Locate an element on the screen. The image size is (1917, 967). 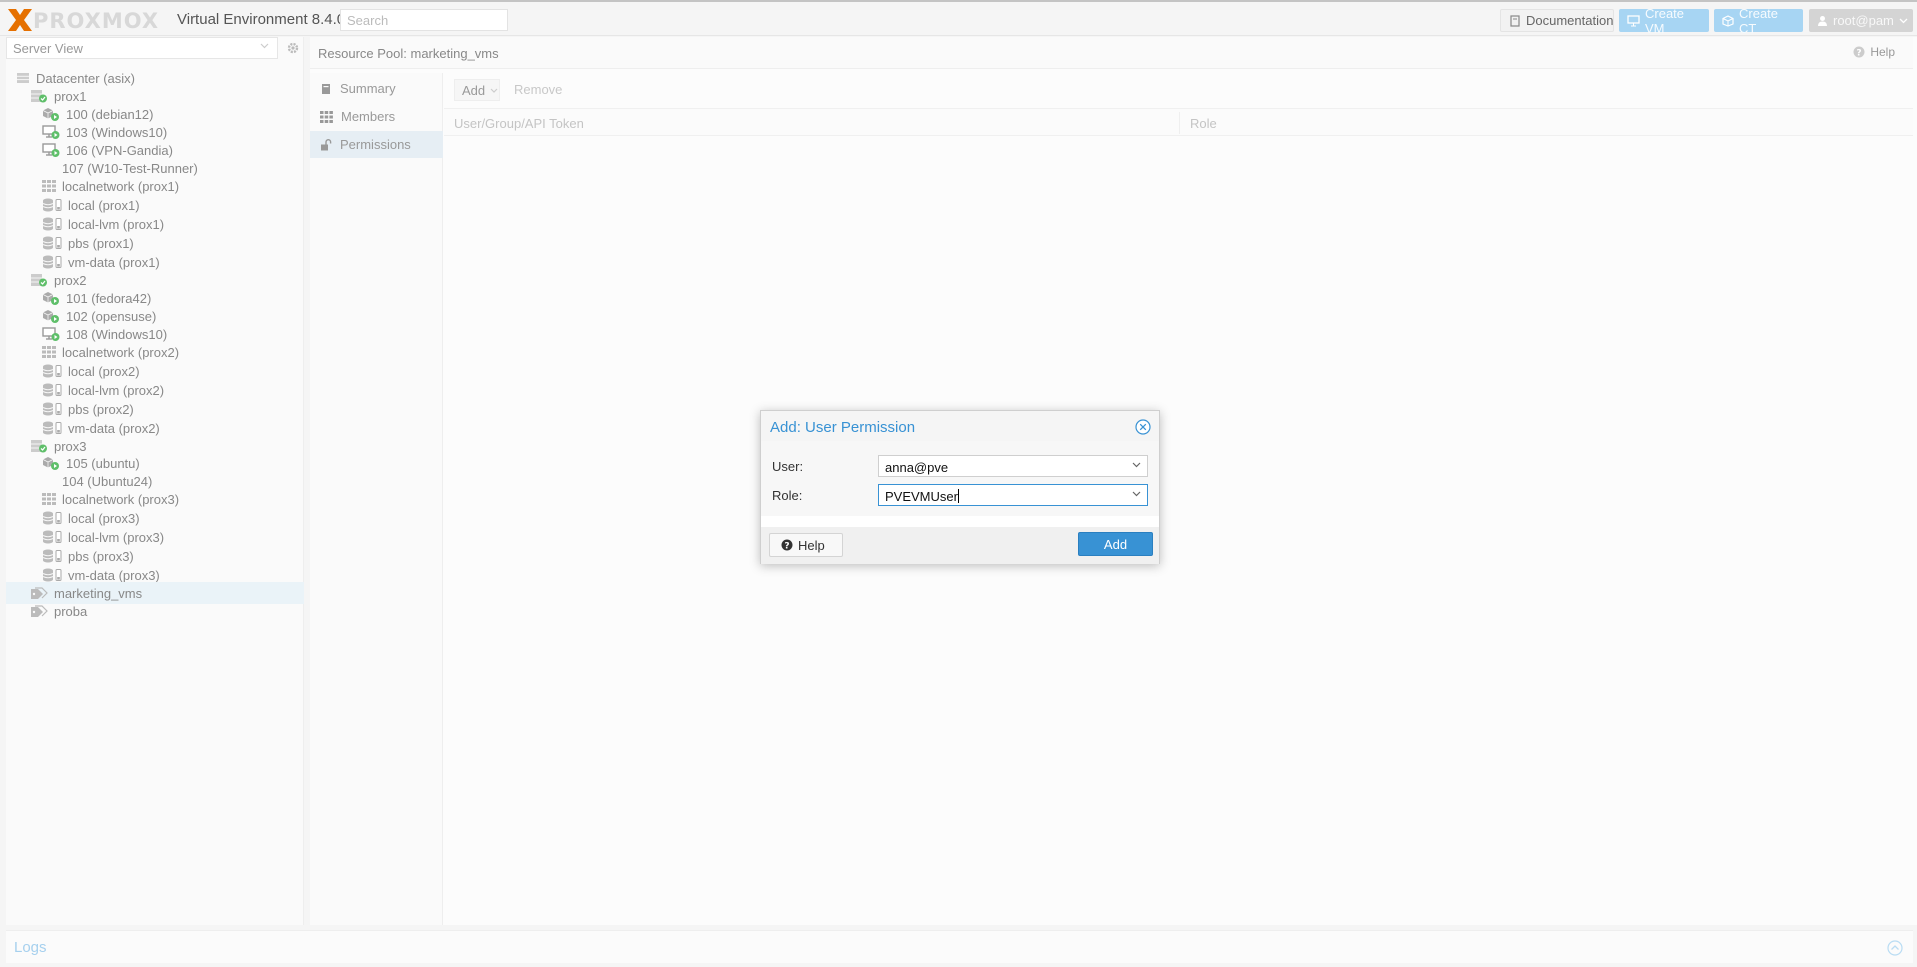
dialog-body: User: anna@pve Role: PVEVMUser is located at coordinates (960, 478).